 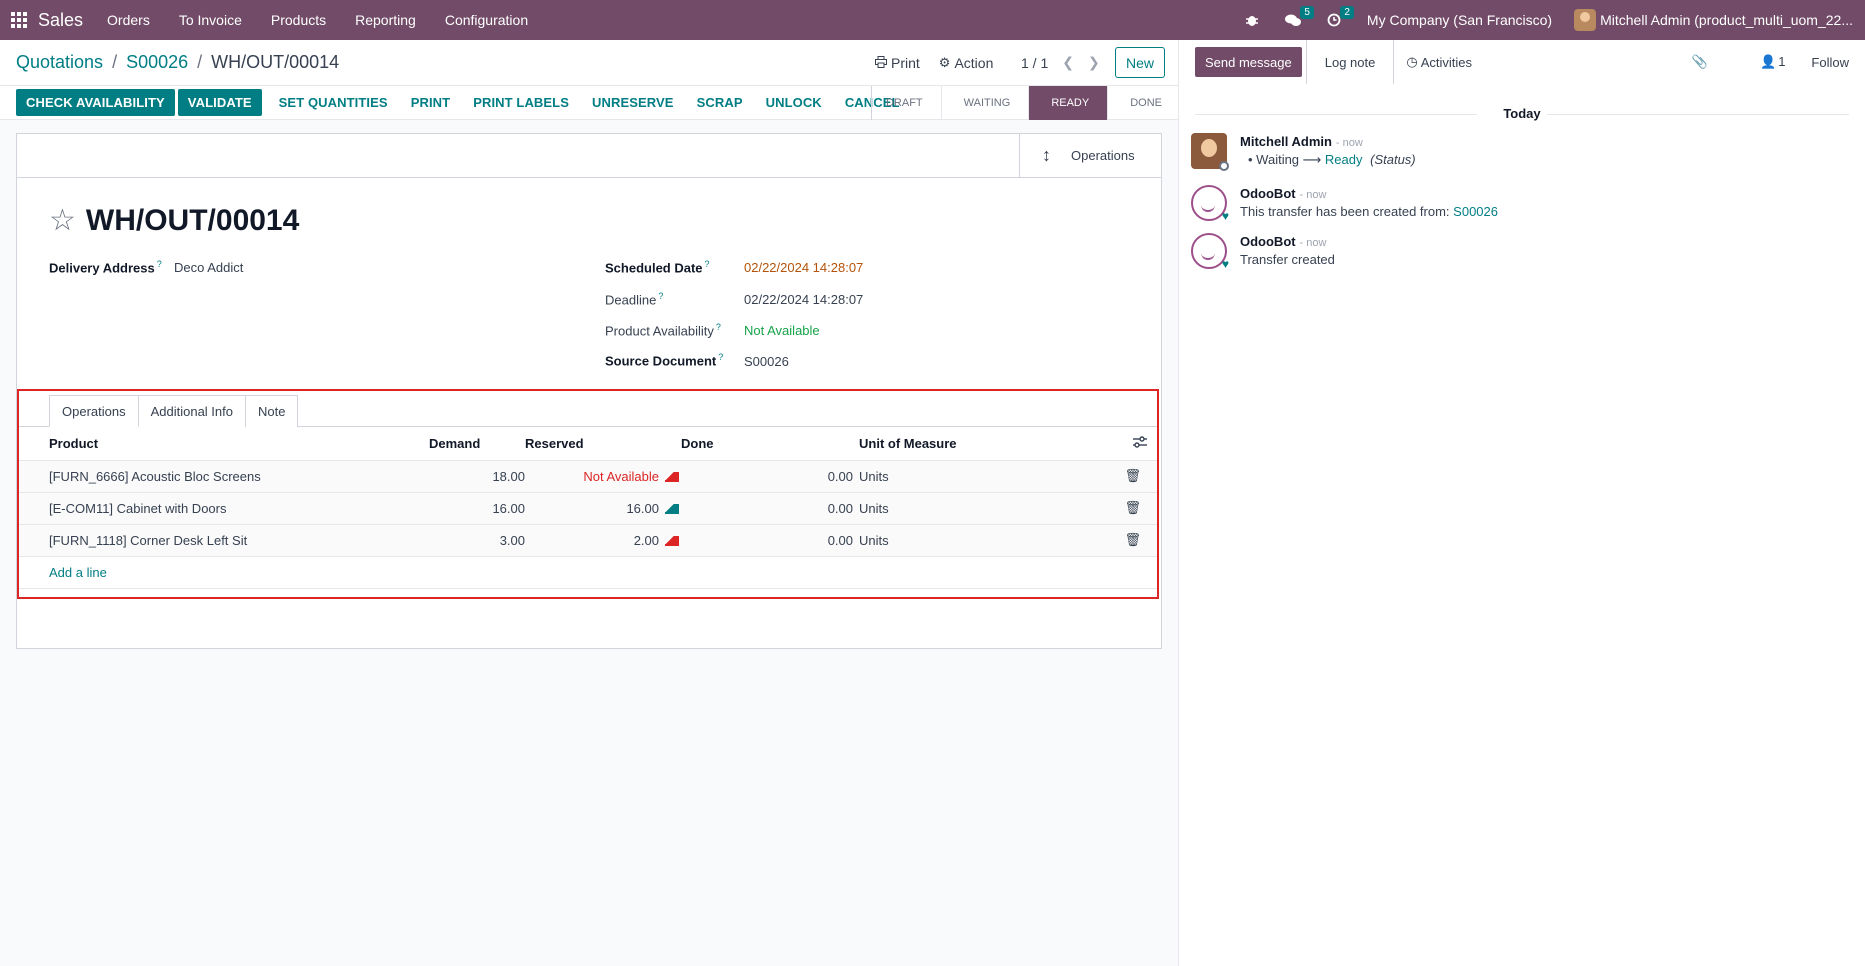 What do you see at coordinates (589, 156) in the screenshot?
I see `smart-button-bar: ↕ Operations` at bounding box center [589, 156].